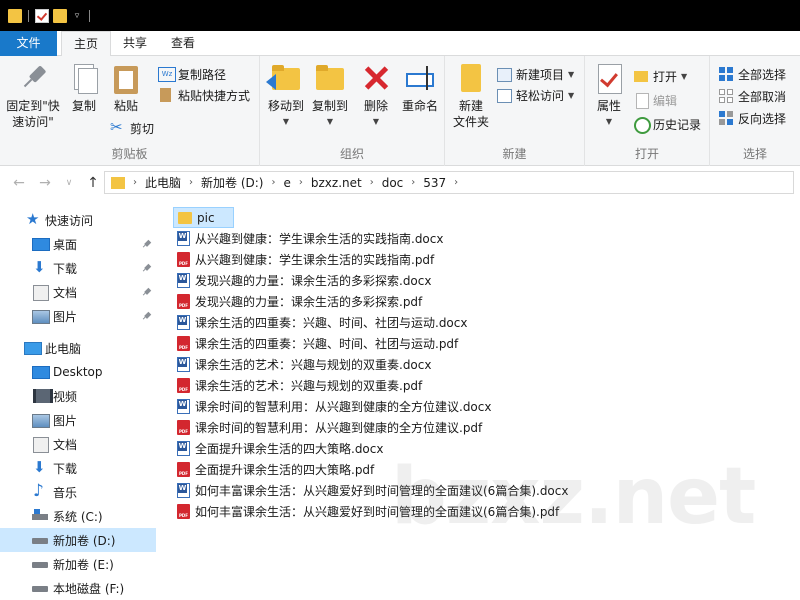 The width and height of the screenshot is (800, 600). Describe the element at coordinates (78, 516) in the screenshot. I see `sidebar-item-drive-c: 系统 (C:)` at that location.